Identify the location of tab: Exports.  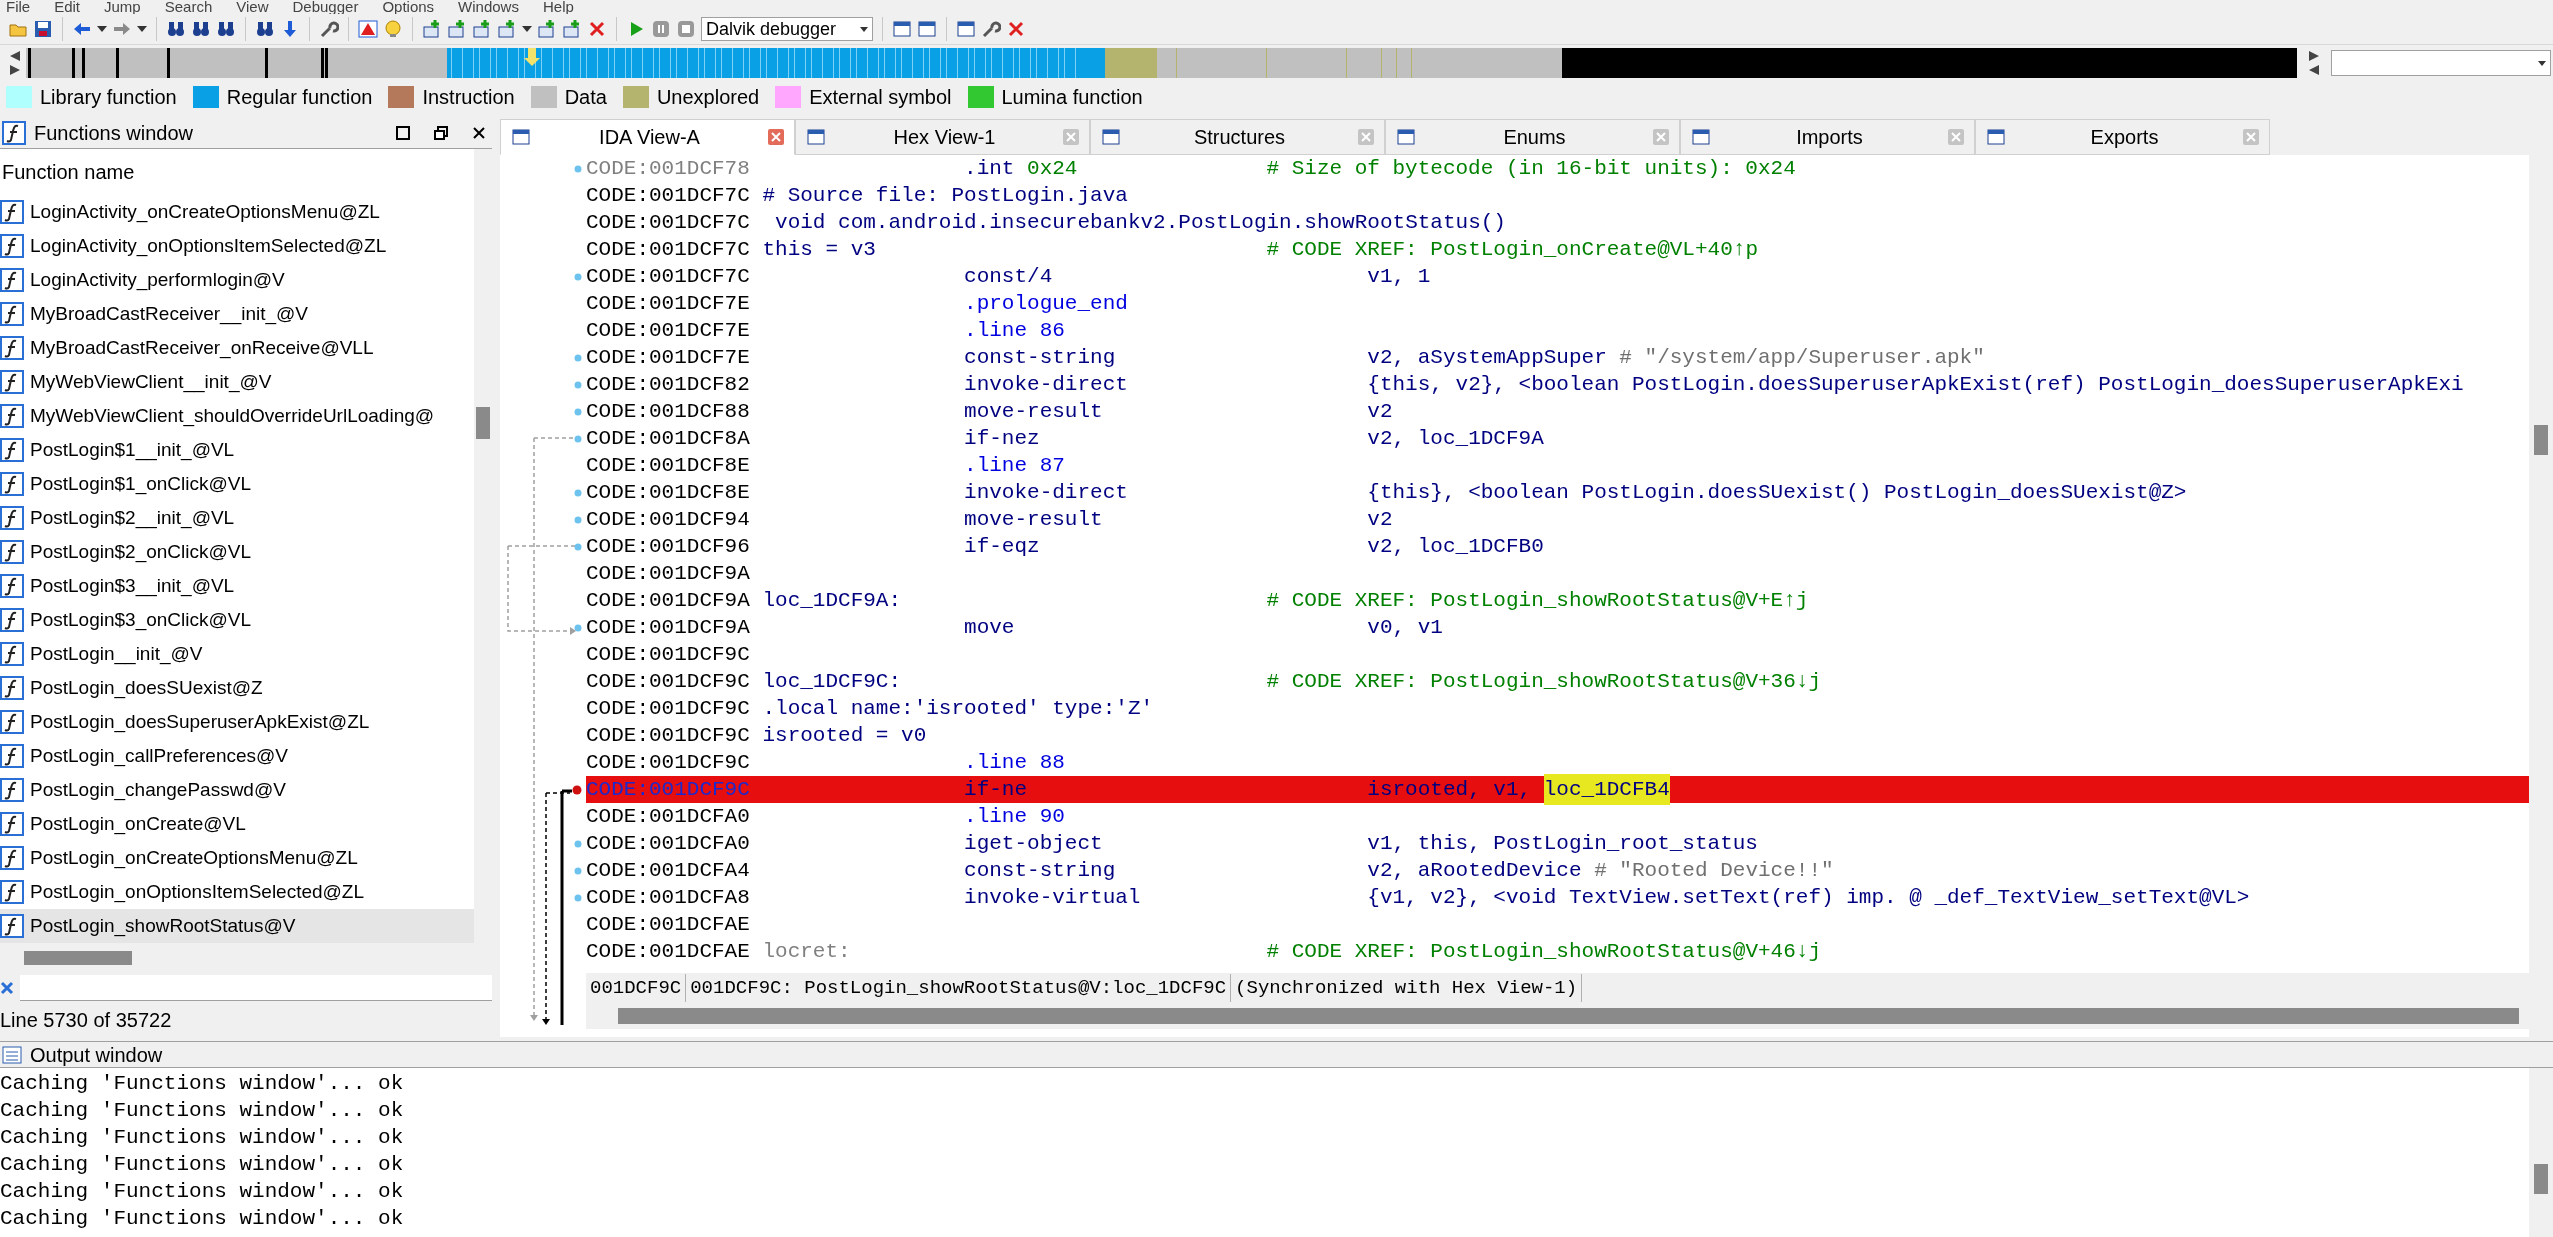
(2122, 137).